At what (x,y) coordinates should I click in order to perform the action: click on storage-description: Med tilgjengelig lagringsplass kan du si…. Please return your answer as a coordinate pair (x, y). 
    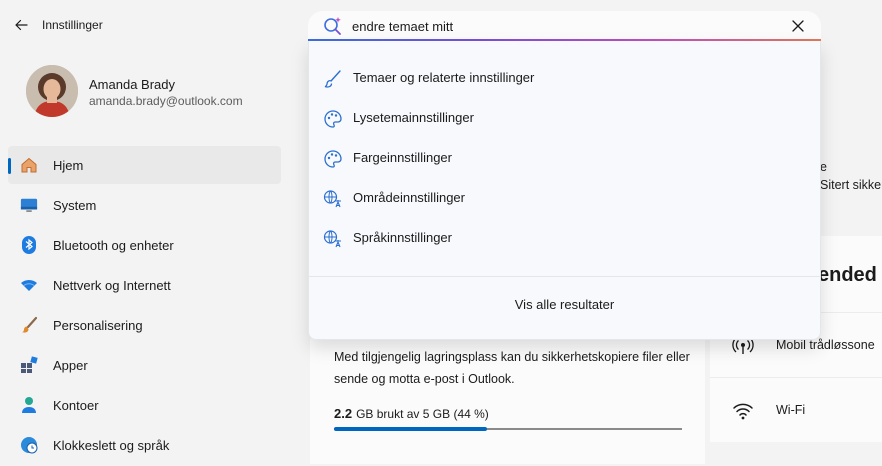
    Looking at the image, I should click on (512, 368).